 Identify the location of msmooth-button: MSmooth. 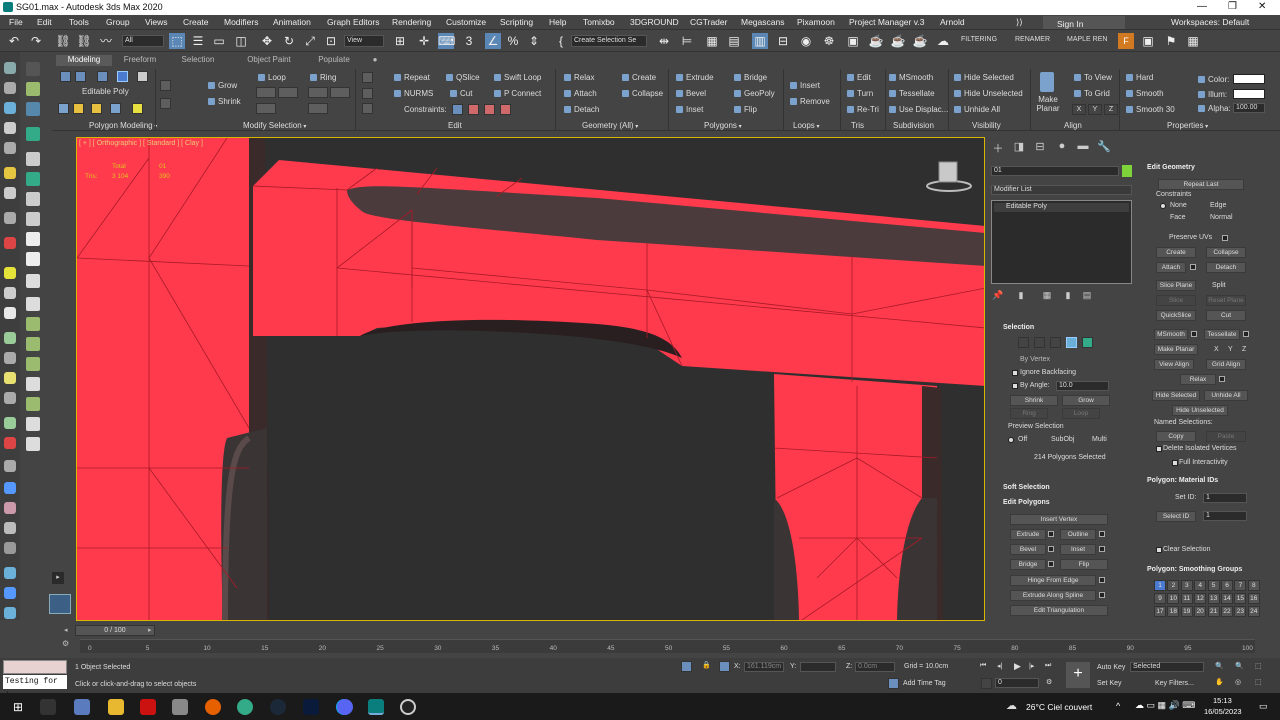
(1171, 334).